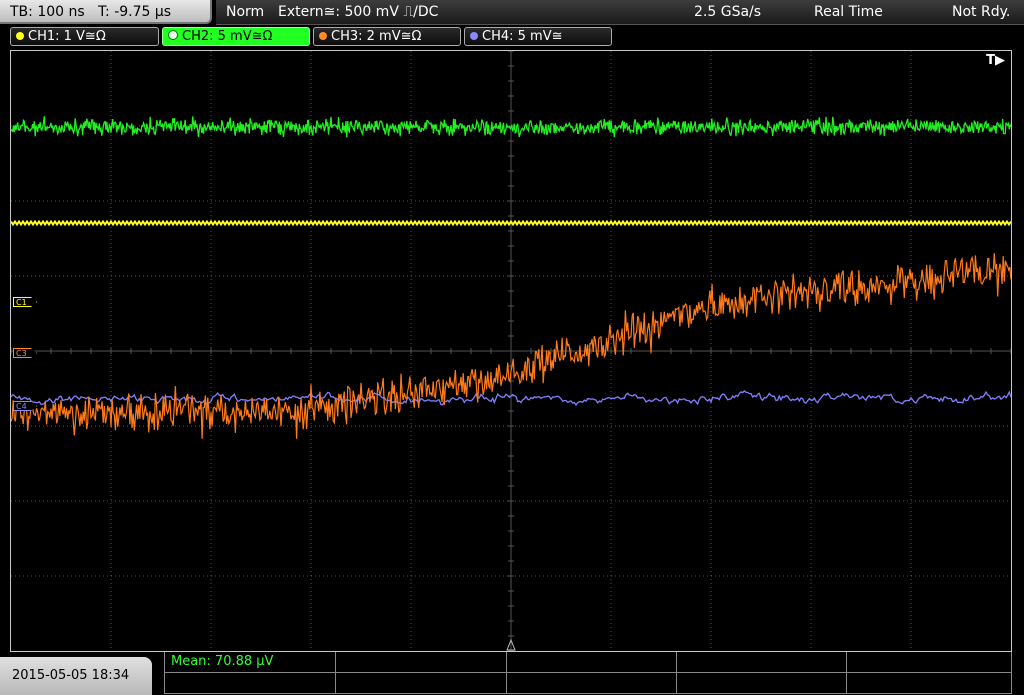 This screenshot has height=695, width=1024. I want to click on tab-ch3: CH3: 2 mV≅Ω, so click(387, 36).